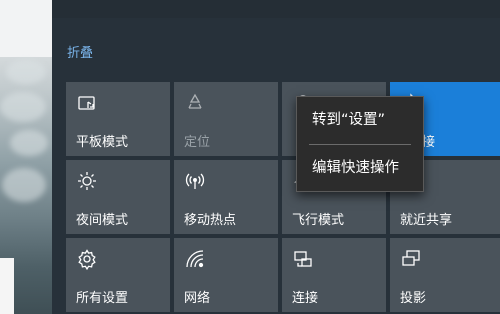 This screenshot has height=314, width=500. What do you see at coordinates (360, 120) in the screenshot?
I see `menu-item-go-to-settings: 转到“设置”` at bounding box center [360, 120].